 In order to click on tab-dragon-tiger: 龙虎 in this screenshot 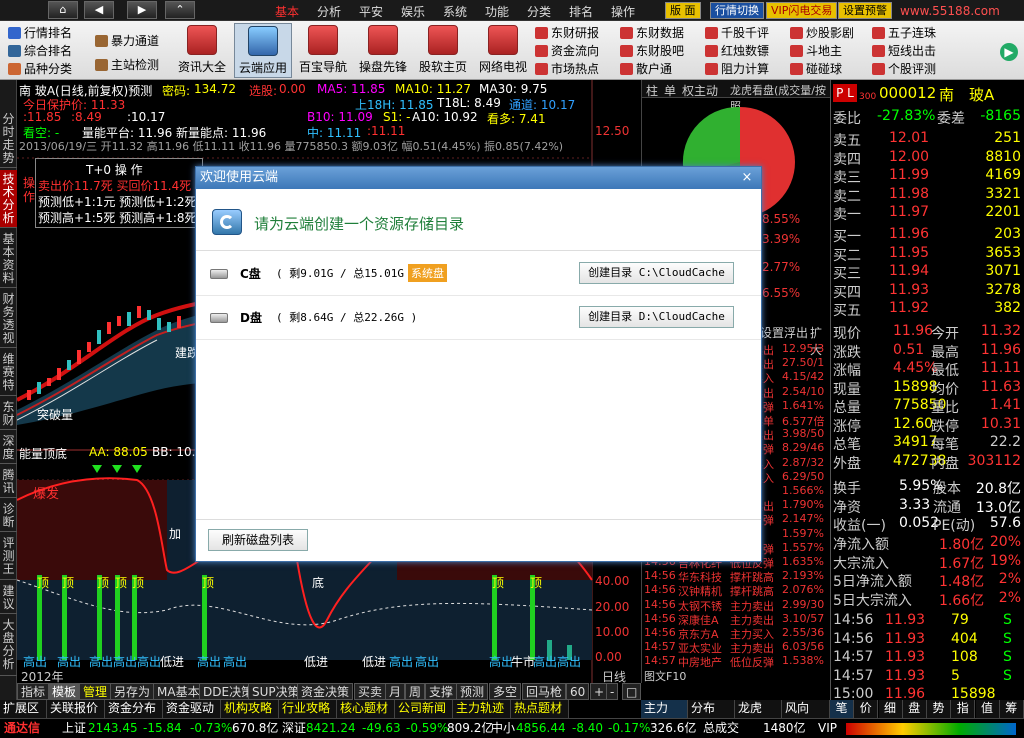, I will do `click(758, 709)`.